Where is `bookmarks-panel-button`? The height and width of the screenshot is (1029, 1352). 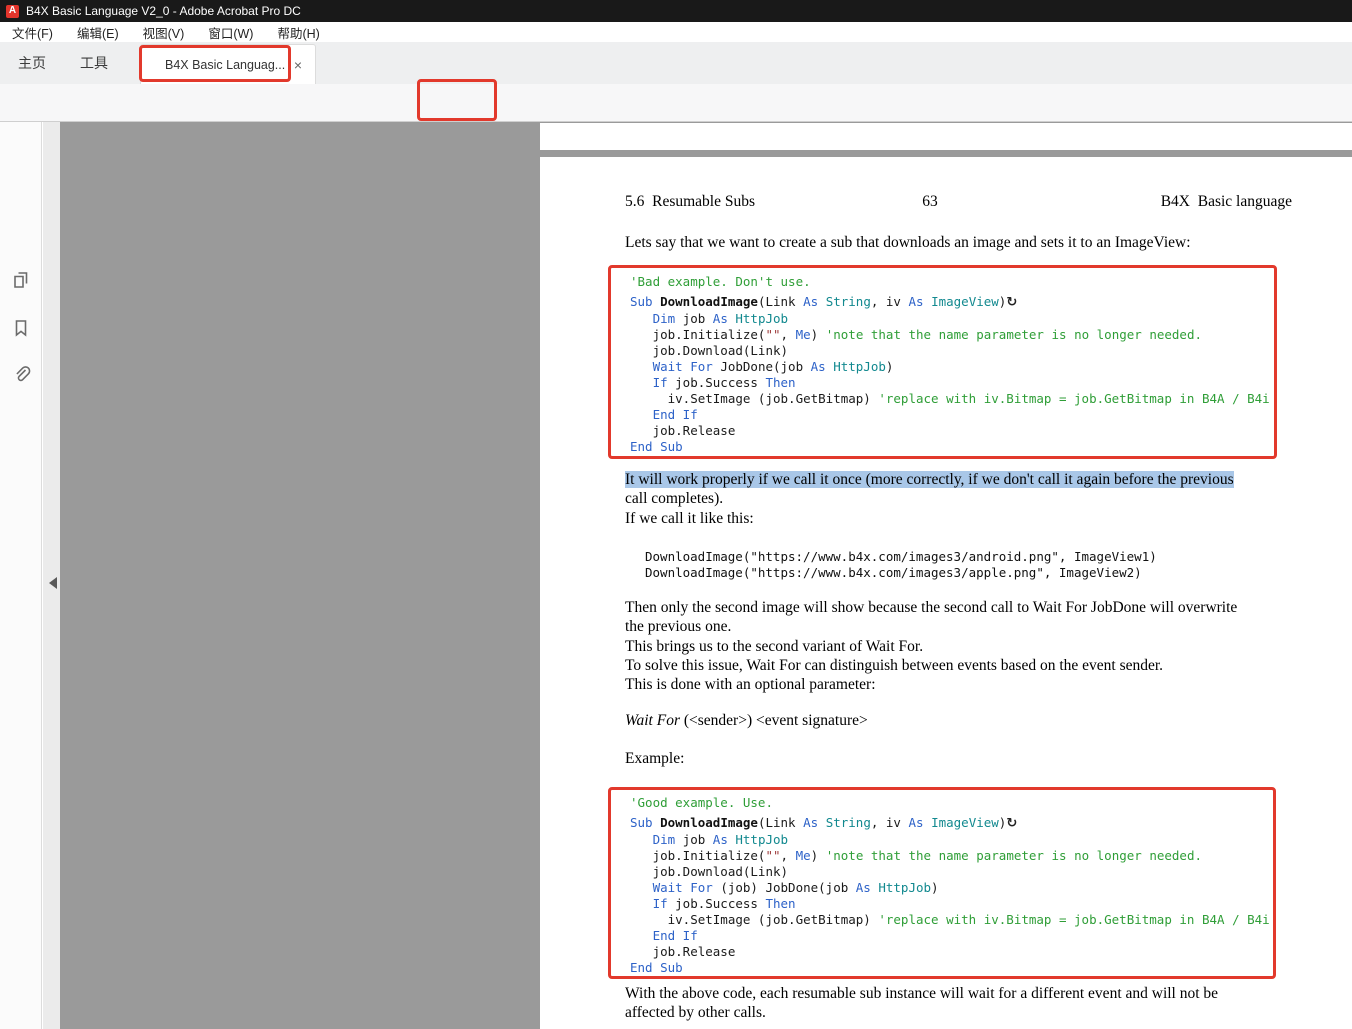
bookmarks-panel-button is located at coordinates (21, 328).